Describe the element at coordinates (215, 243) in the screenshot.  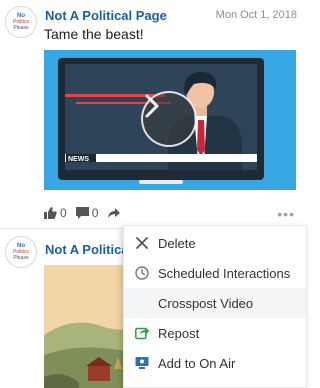
I see `menu-item-delete: Delete` at that location.